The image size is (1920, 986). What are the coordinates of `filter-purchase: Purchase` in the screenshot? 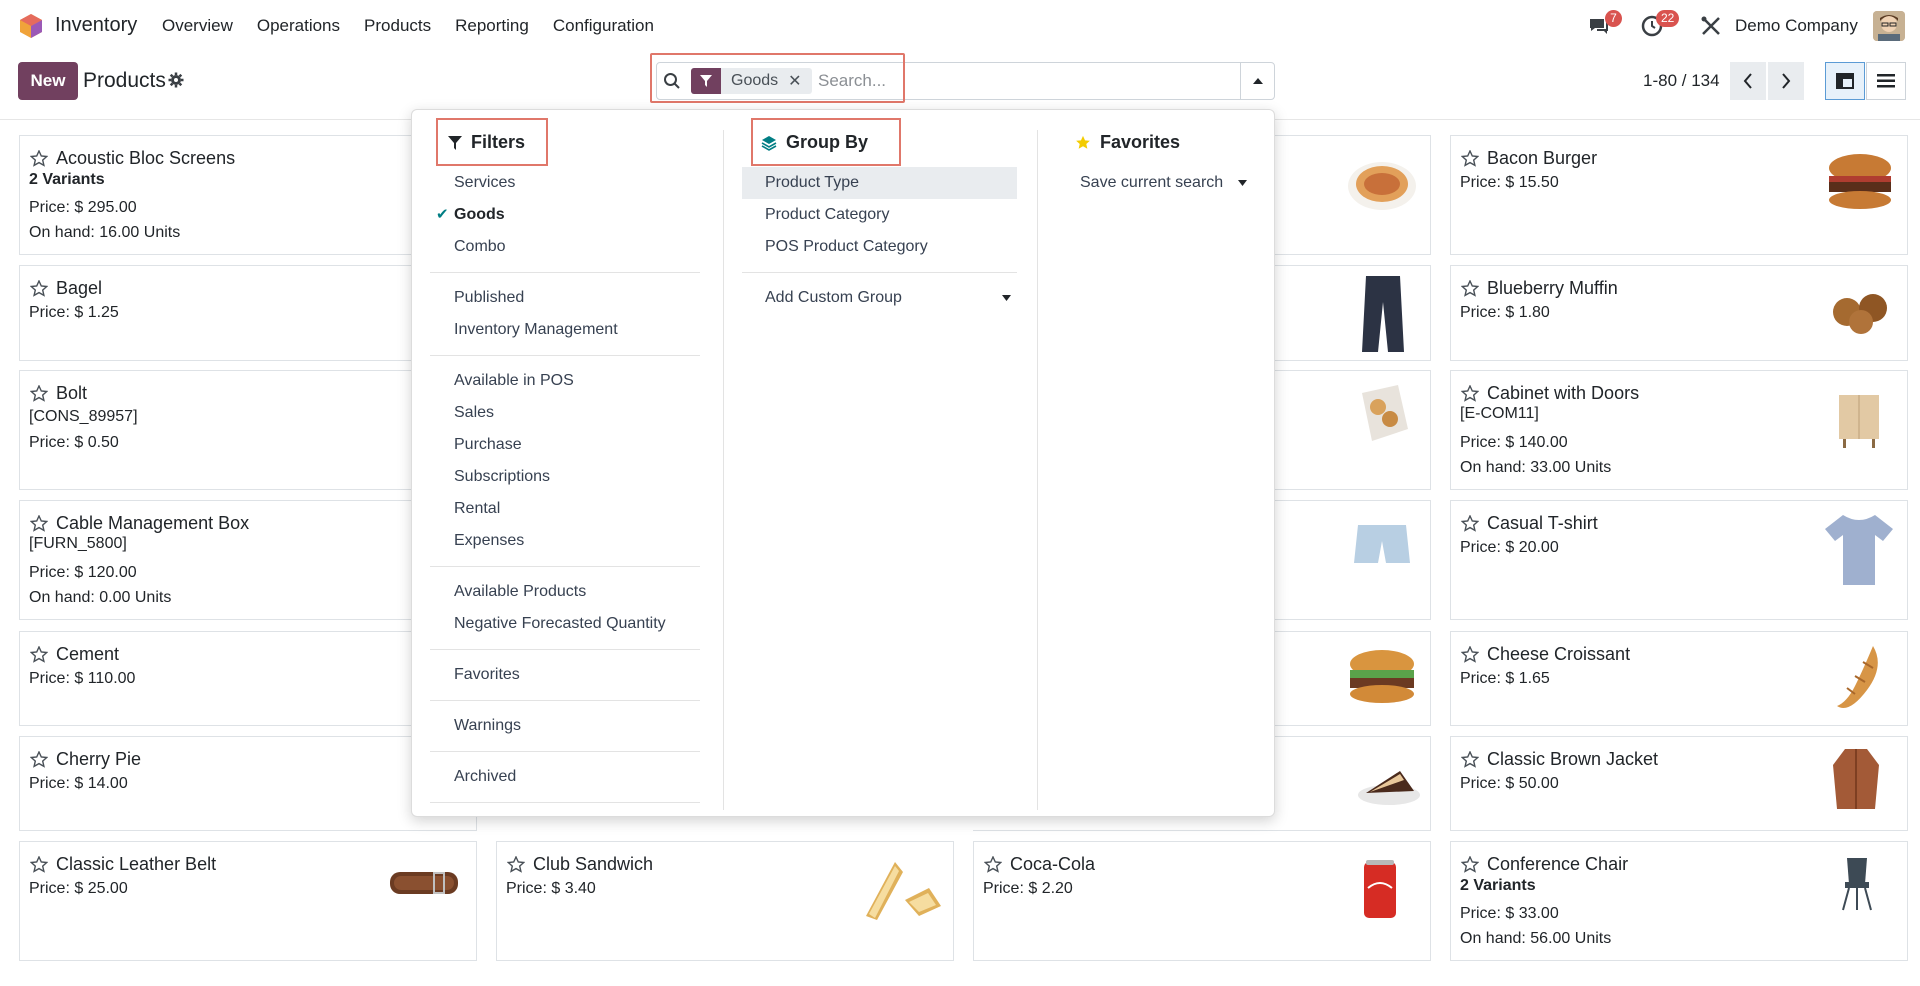 It's located at (488, 445).